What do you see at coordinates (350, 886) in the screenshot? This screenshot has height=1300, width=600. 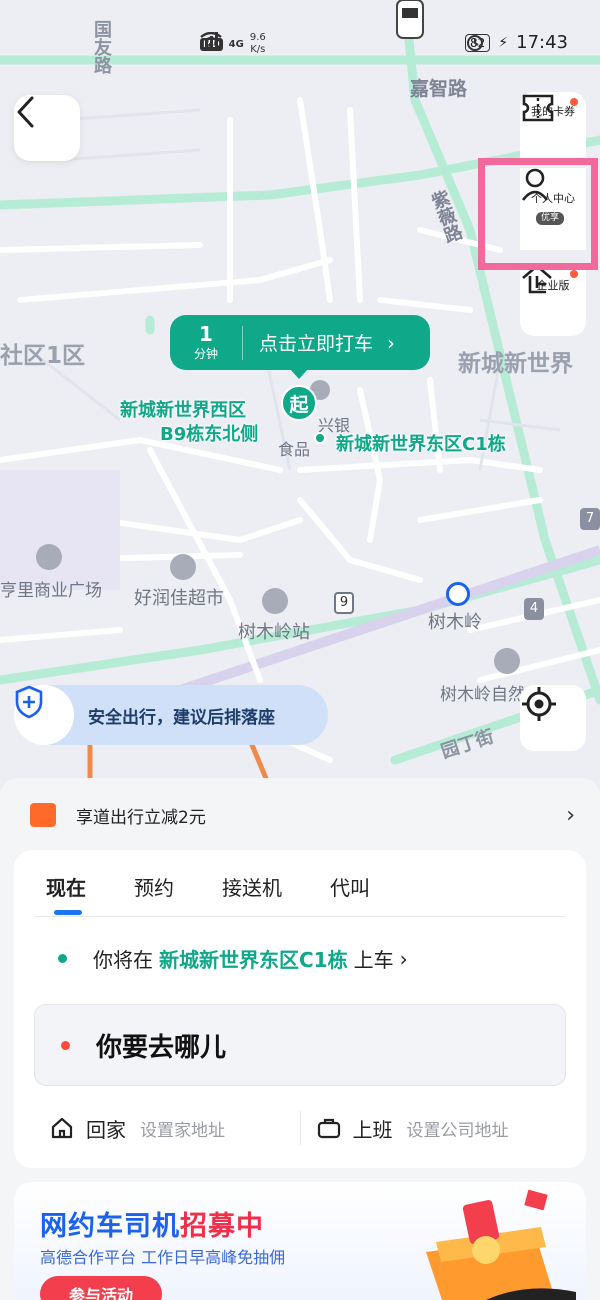 I see `tab-proxy: 代叫` at bounding box center [350, 886].